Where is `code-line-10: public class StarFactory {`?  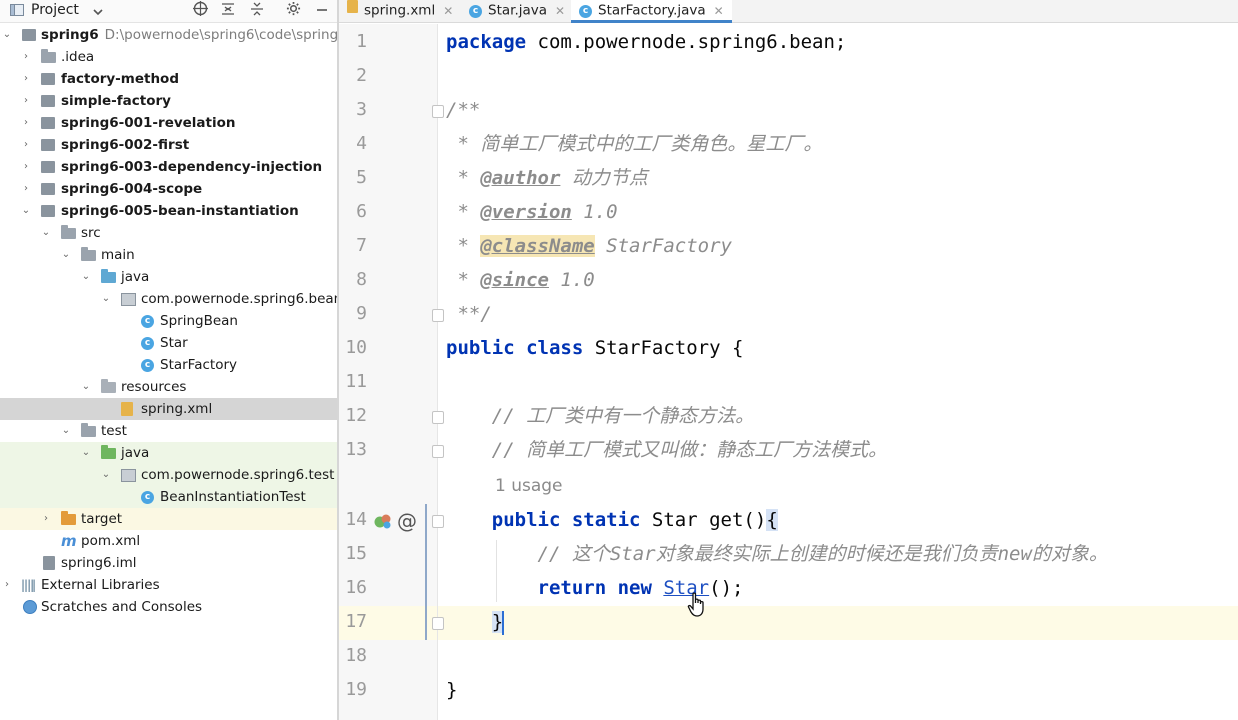 code-line-10: public class StarFactory { is located at coordinates (594, 348).